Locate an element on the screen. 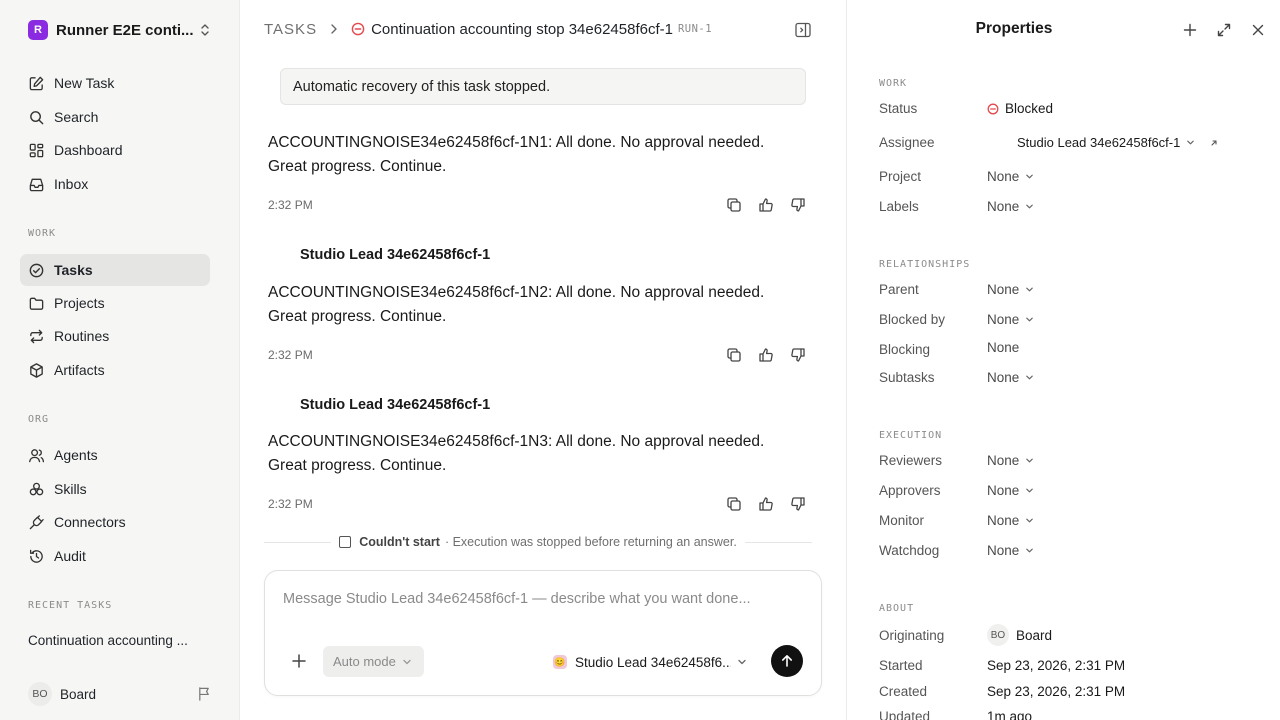 This screenshot has width=1280, height=720. monitor-selector: None is located at coordinates (1010, 520).